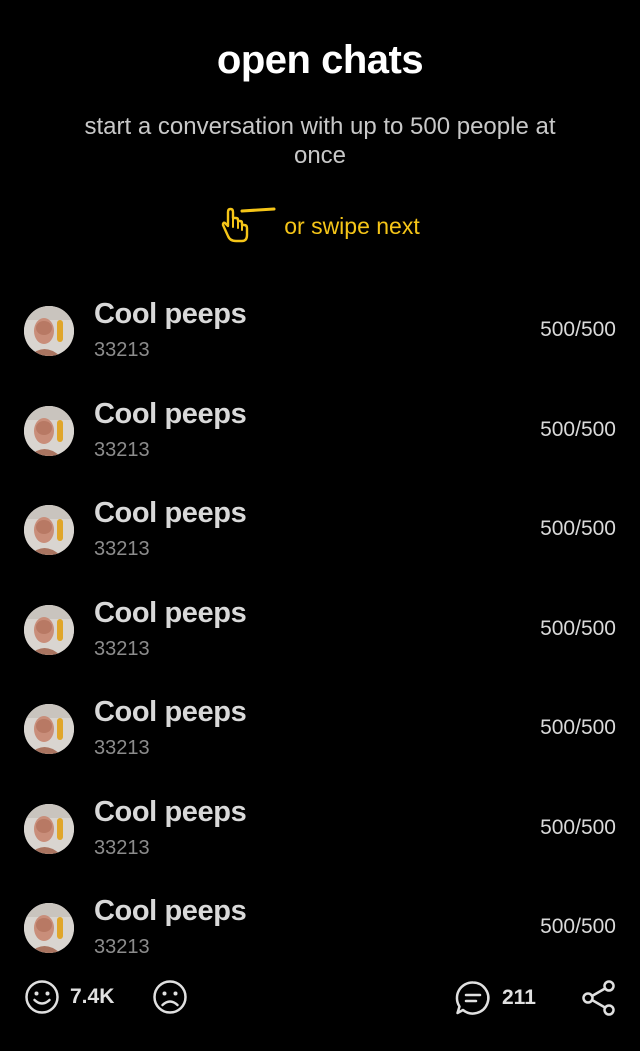 Image resolution: width=640 pixels, height=1051 pixels. Describe the element at coordinates (69, 997) in the screenshot. I see `like-button: 7.4K` at that location.